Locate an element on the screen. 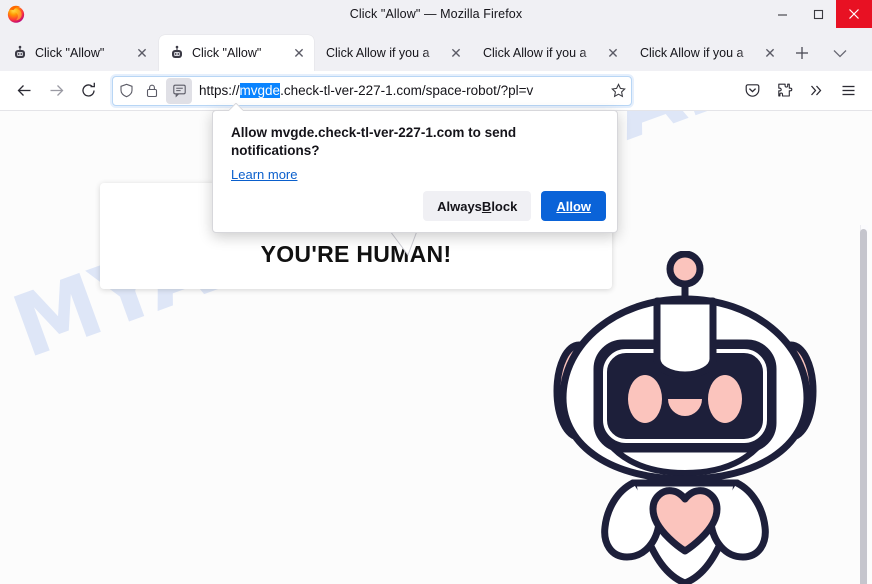 The width and height of the screenshot is (872, 584). notification-permission-icon is located at coordinates (179, 90).